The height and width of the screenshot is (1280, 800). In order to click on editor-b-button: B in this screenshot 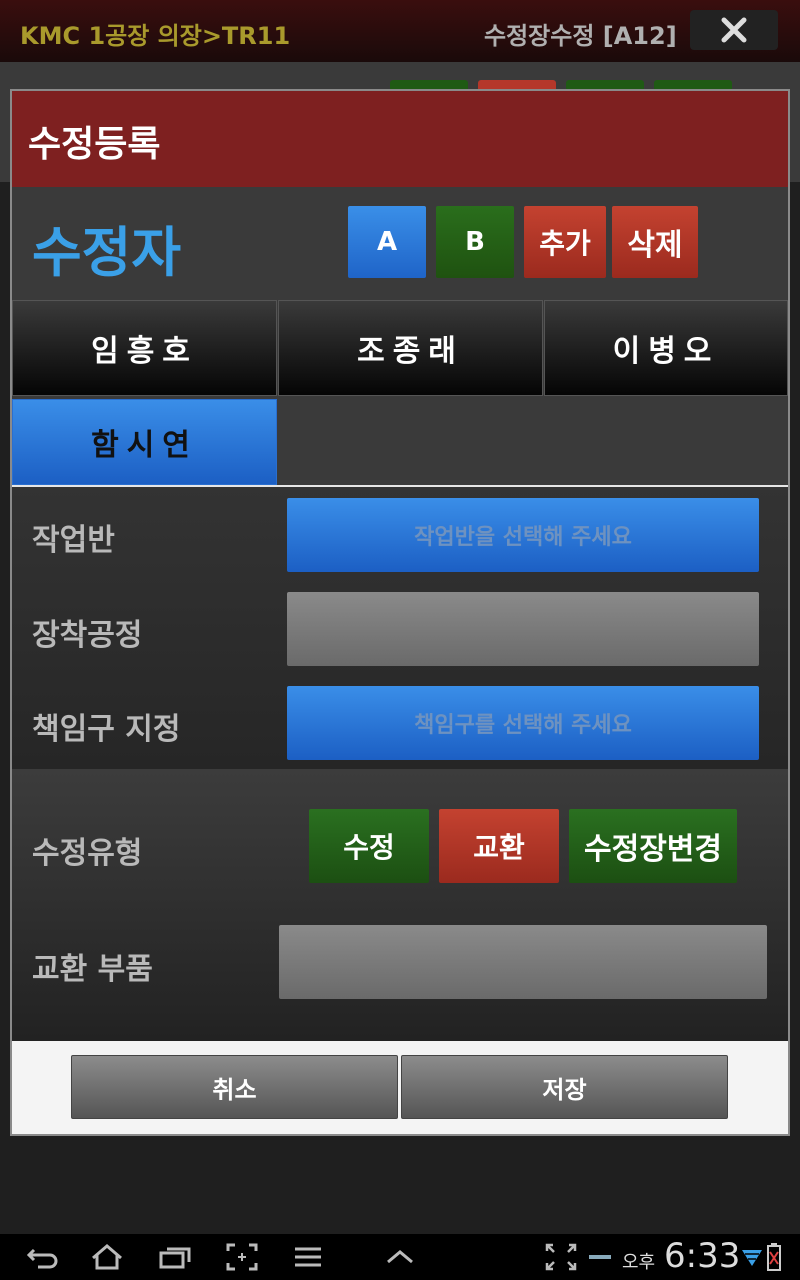, I will do `click(475, 242)`.